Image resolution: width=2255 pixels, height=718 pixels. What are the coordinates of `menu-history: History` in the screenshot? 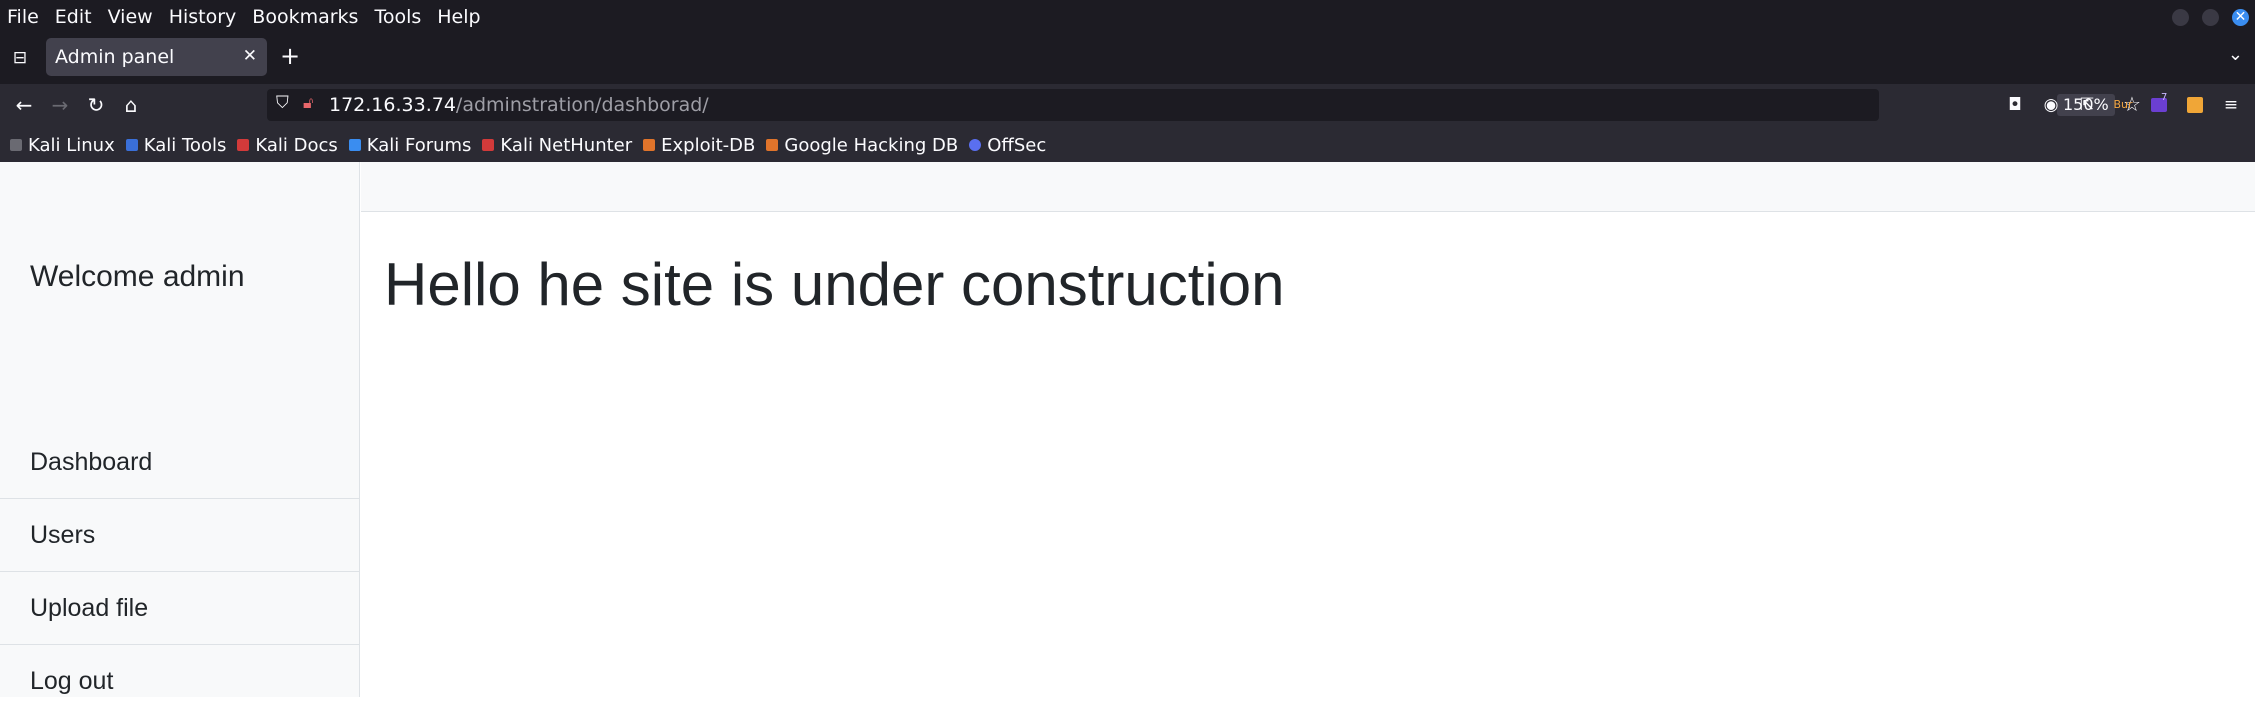 It's located at (203, 17).